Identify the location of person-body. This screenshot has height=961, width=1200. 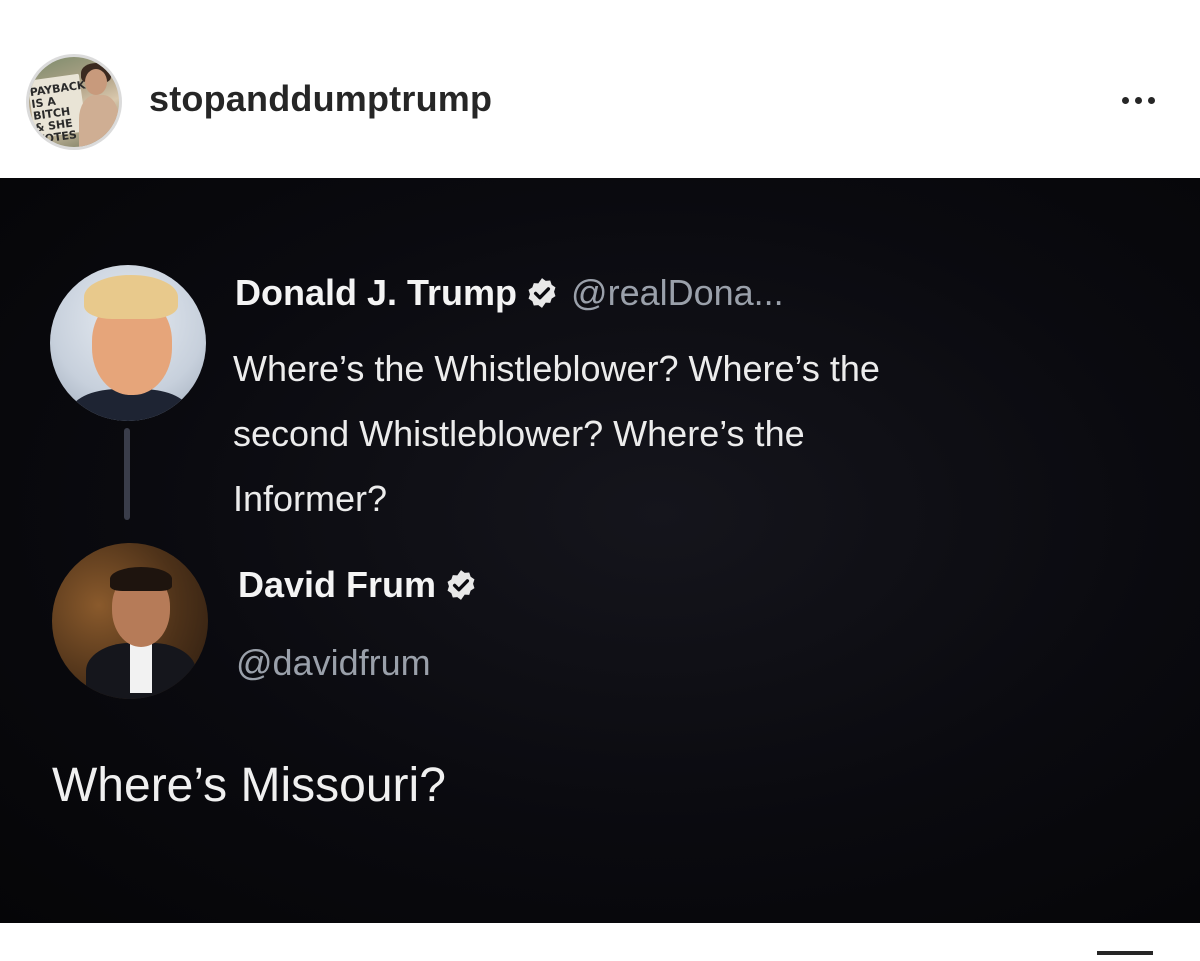
(99, 121).